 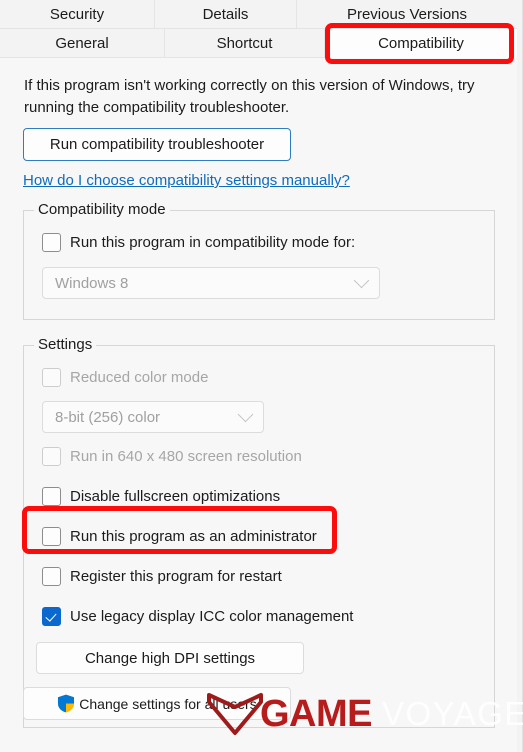 I want to click on color-depth-dropdown: 8-bit (256) color, so click(x=153, y=417).